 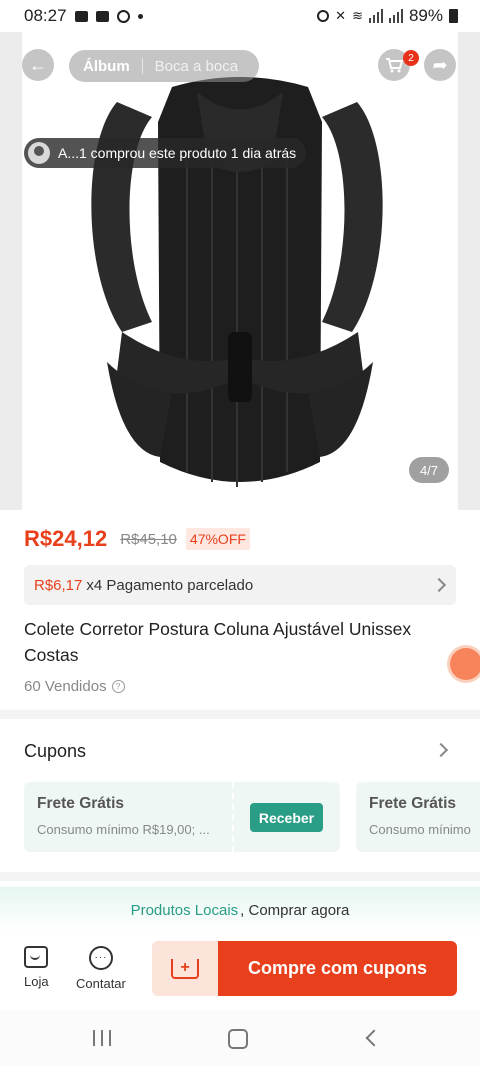 What do you see at coordinates (148, 539) in the screenshot?
I see `original-price: R$45,10` at bounding box center [148, 539].